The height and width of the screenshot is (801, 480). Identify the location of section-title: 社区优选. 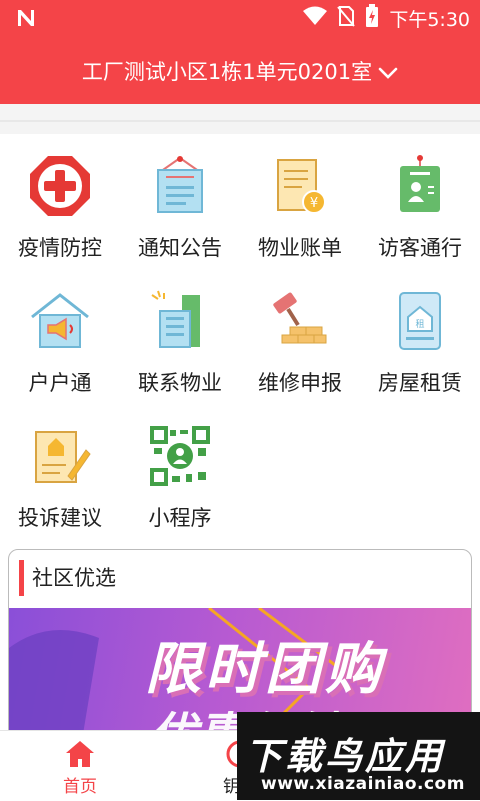
(67, 578).